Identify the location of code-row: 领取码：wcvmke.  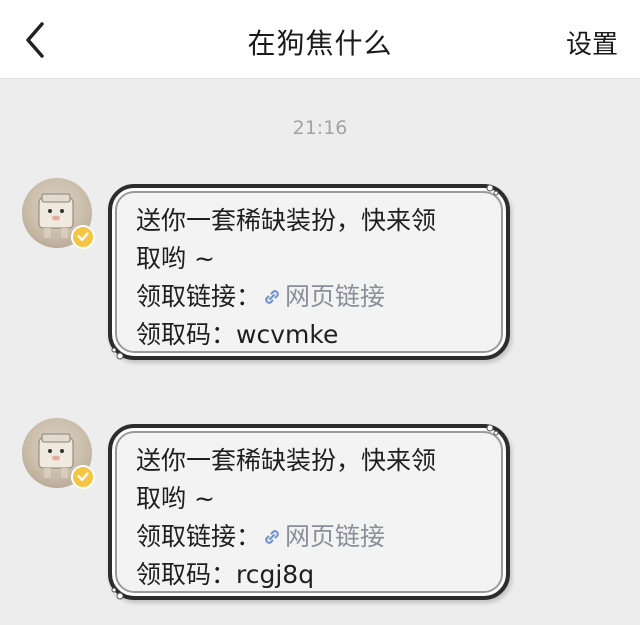
(316, 335).